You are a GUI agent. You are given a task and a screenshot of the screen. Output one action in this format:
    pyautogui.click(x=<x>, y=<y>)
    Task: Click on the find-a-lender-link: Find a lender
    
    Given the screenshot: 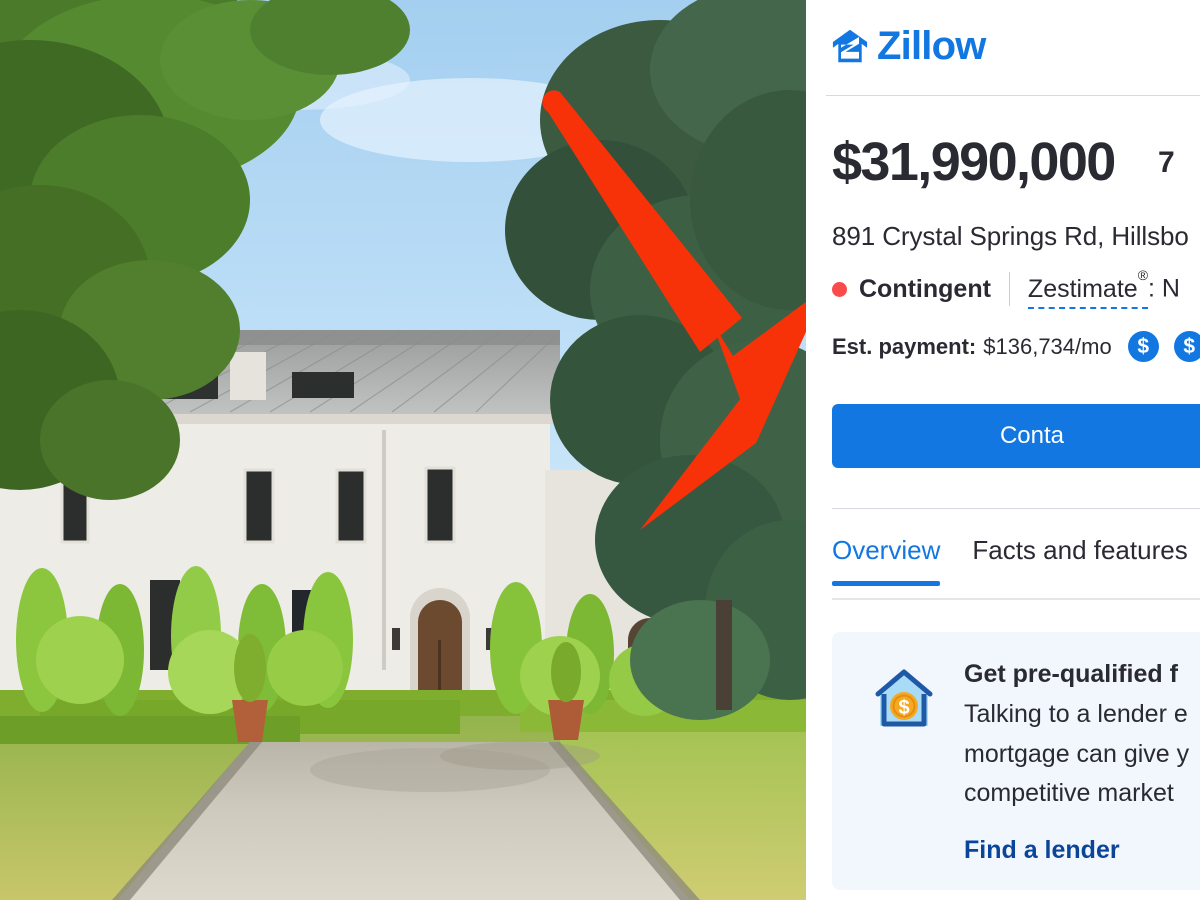 What is the action you would take?
    pyautogui.click(x=1076, y=850)
    